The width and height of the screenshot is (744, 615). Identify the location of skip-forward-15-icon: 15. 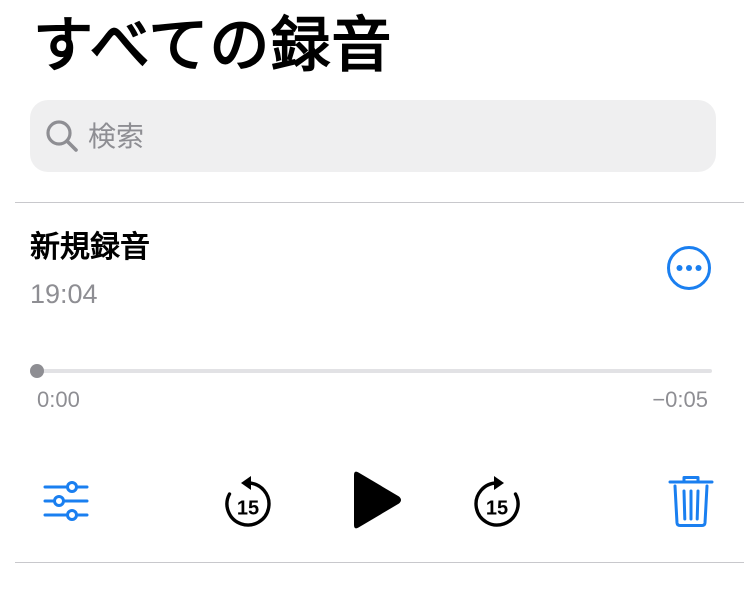
(497, 501).